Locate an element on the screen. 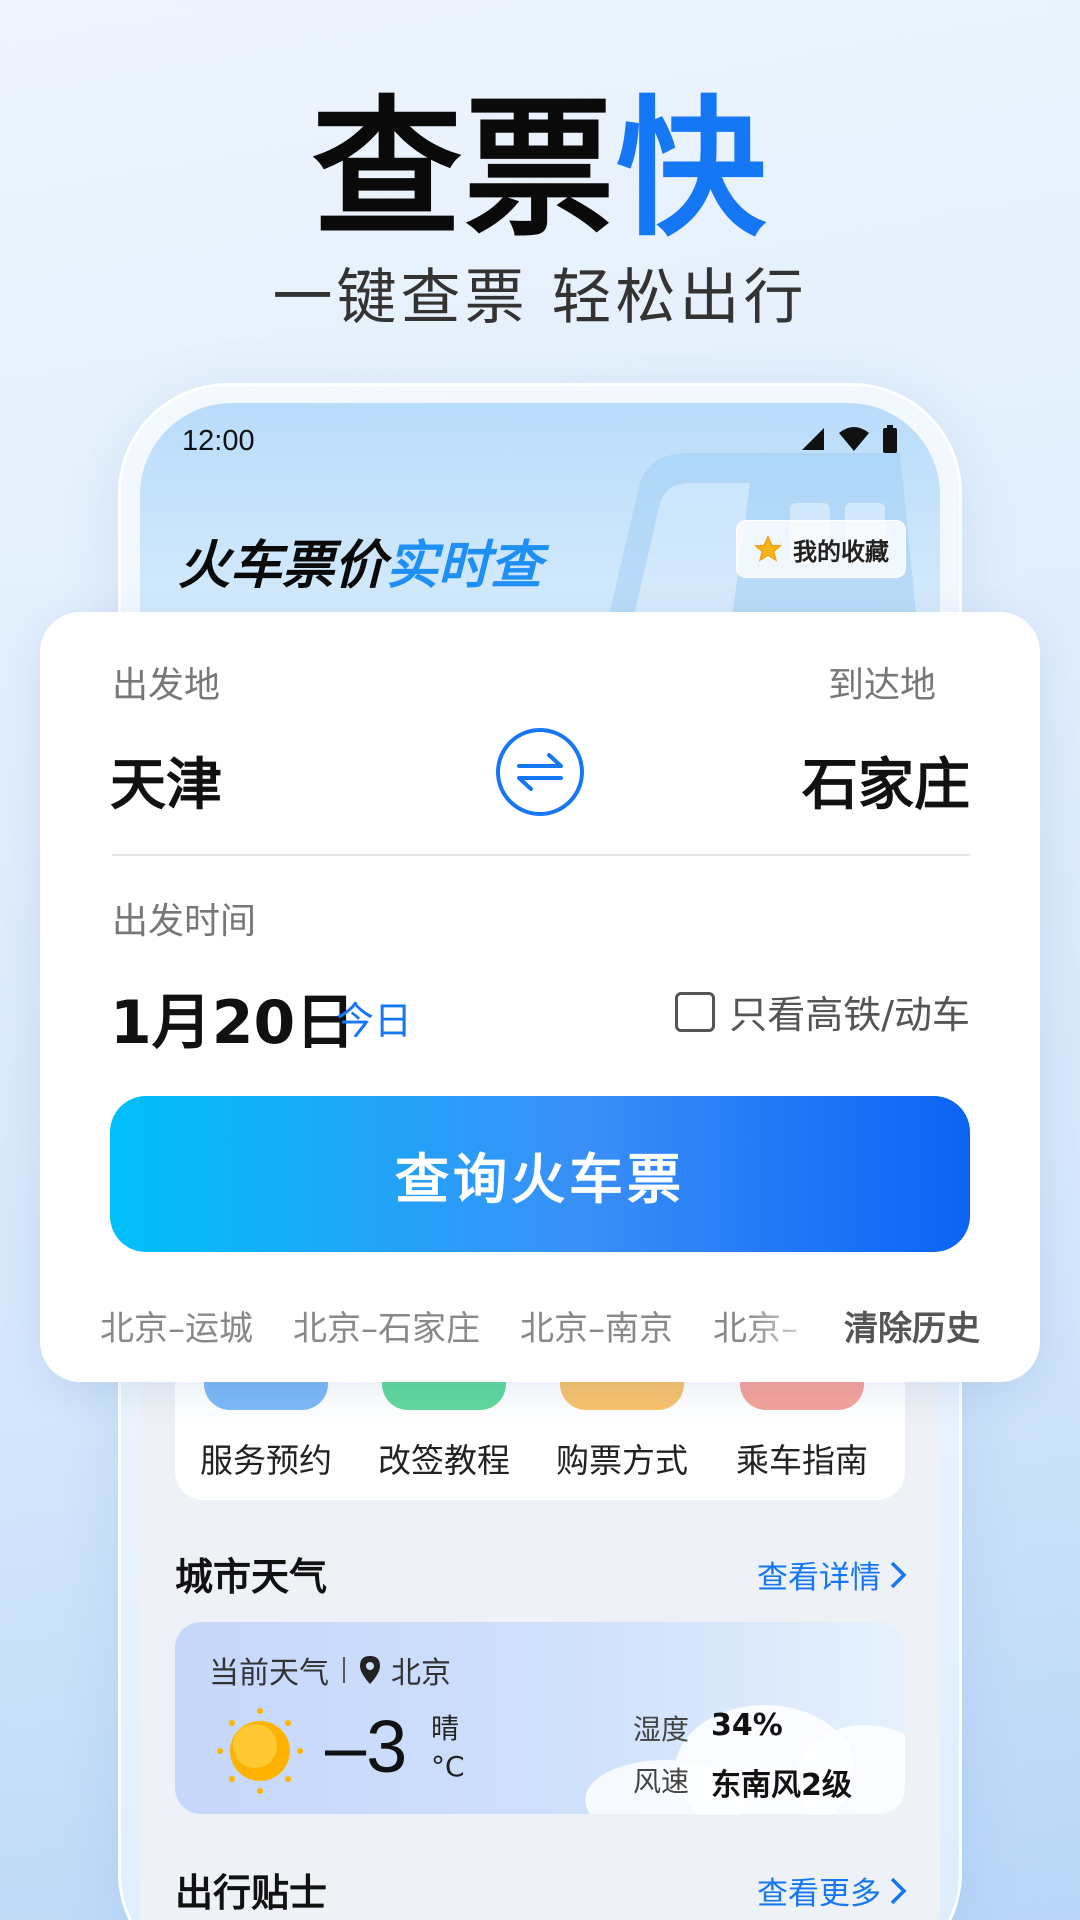 This screenshot has height=1920, width=1080. temperature-unit: °C is located at coordinates (448, 1766).